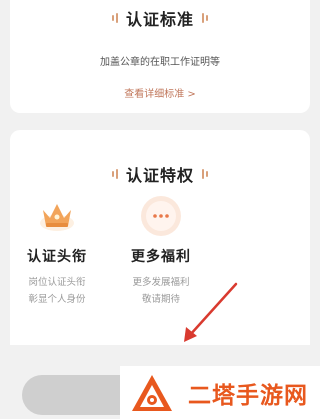  Describe the element at coordinates (248, 395) in the screenshot. I see `watermark-text: 二塔手游网` at that location.